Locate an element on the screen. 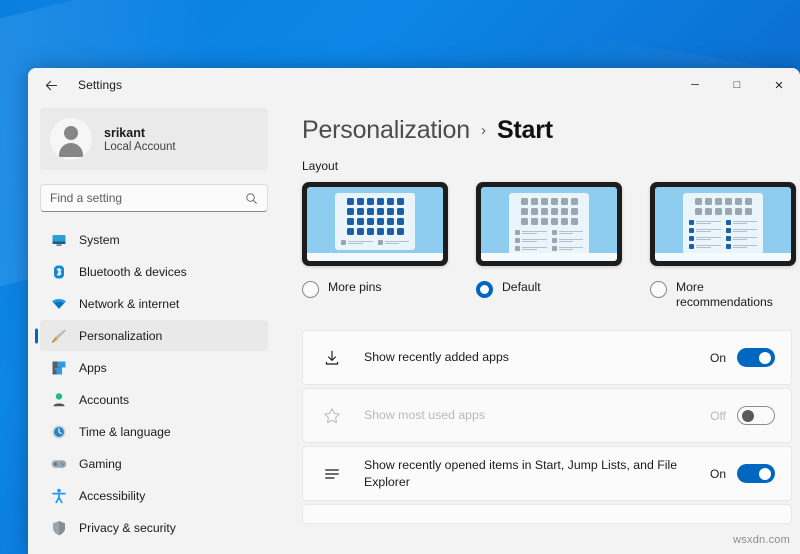  chevron-right-icon: › is located at coordinates (483, 130).